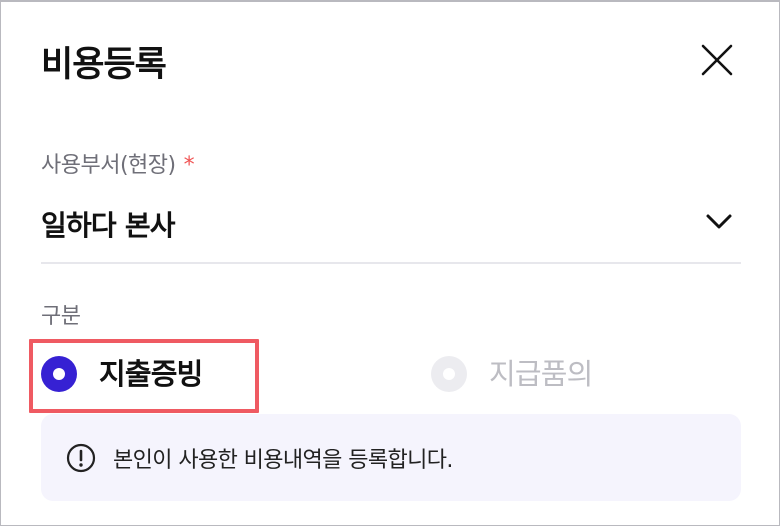 The height and width of the screenshot is (526, 780). Describe the element at coordinates (541, 374) in the screenshot. I see `radio-option-label: 지급품의` at that location.